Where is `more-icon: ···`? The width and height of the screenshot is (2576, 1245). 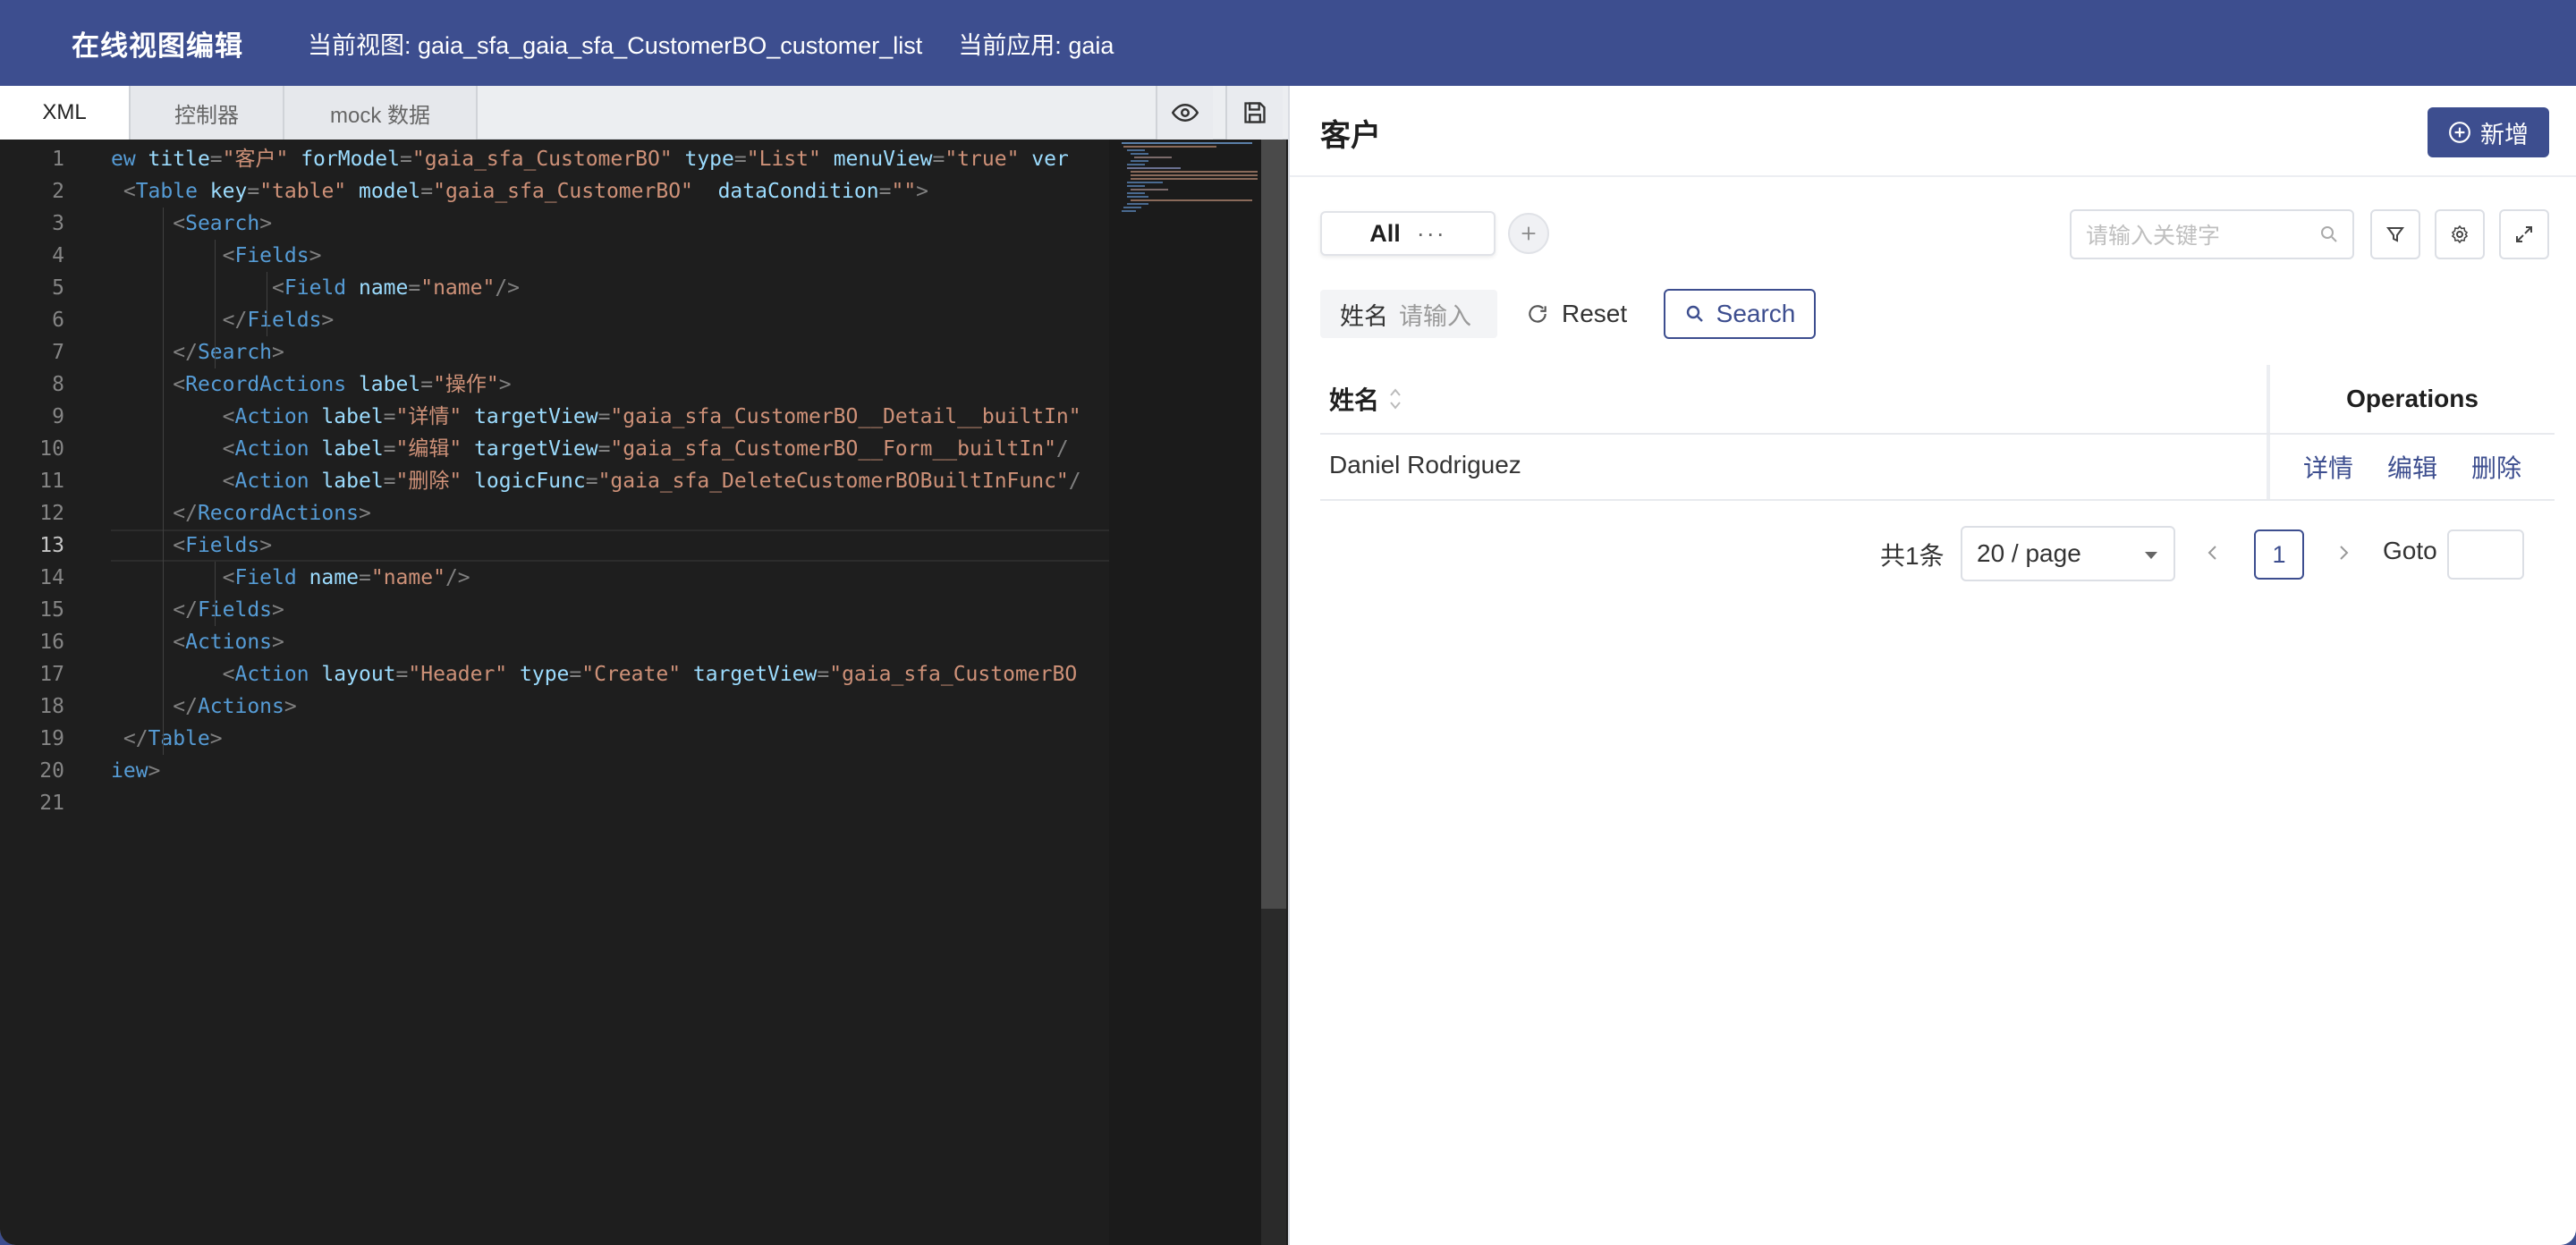
more-icon: ··· is located at coordinates (1431, 234).